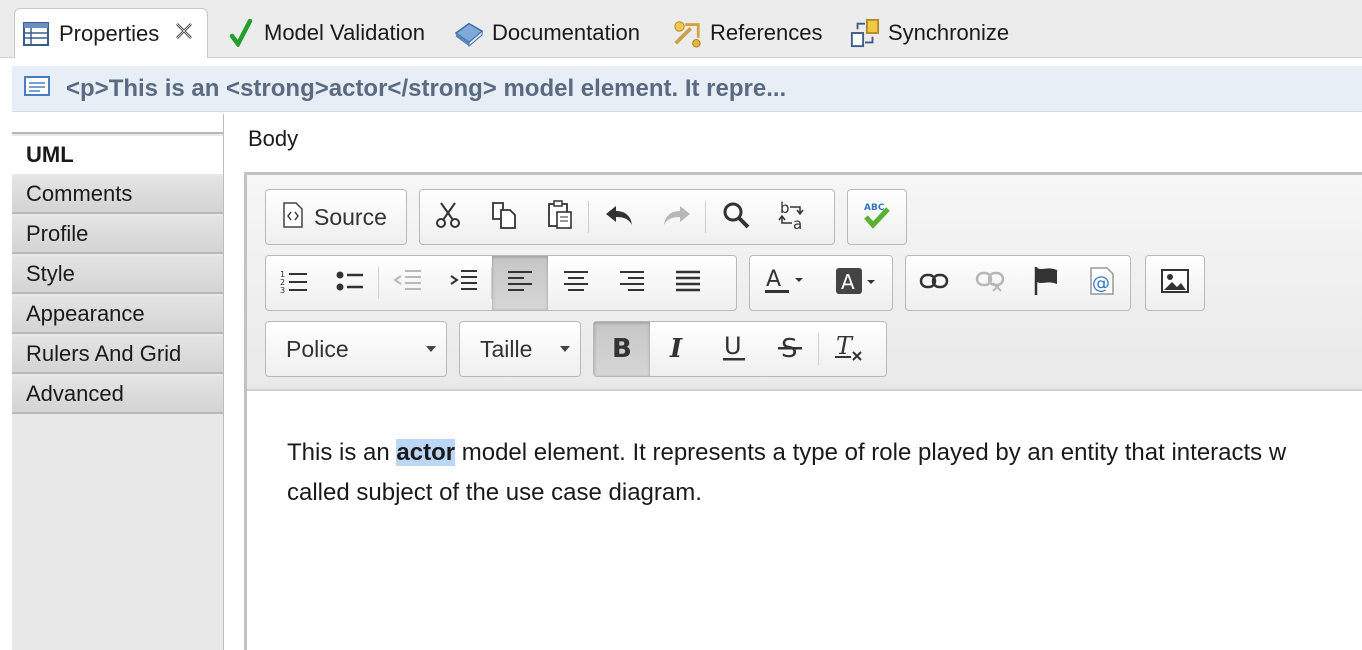 The width and height of the screenshot is (1362, 650). I want to click on basic-styles-group: B I U S T, so click(740, 349).